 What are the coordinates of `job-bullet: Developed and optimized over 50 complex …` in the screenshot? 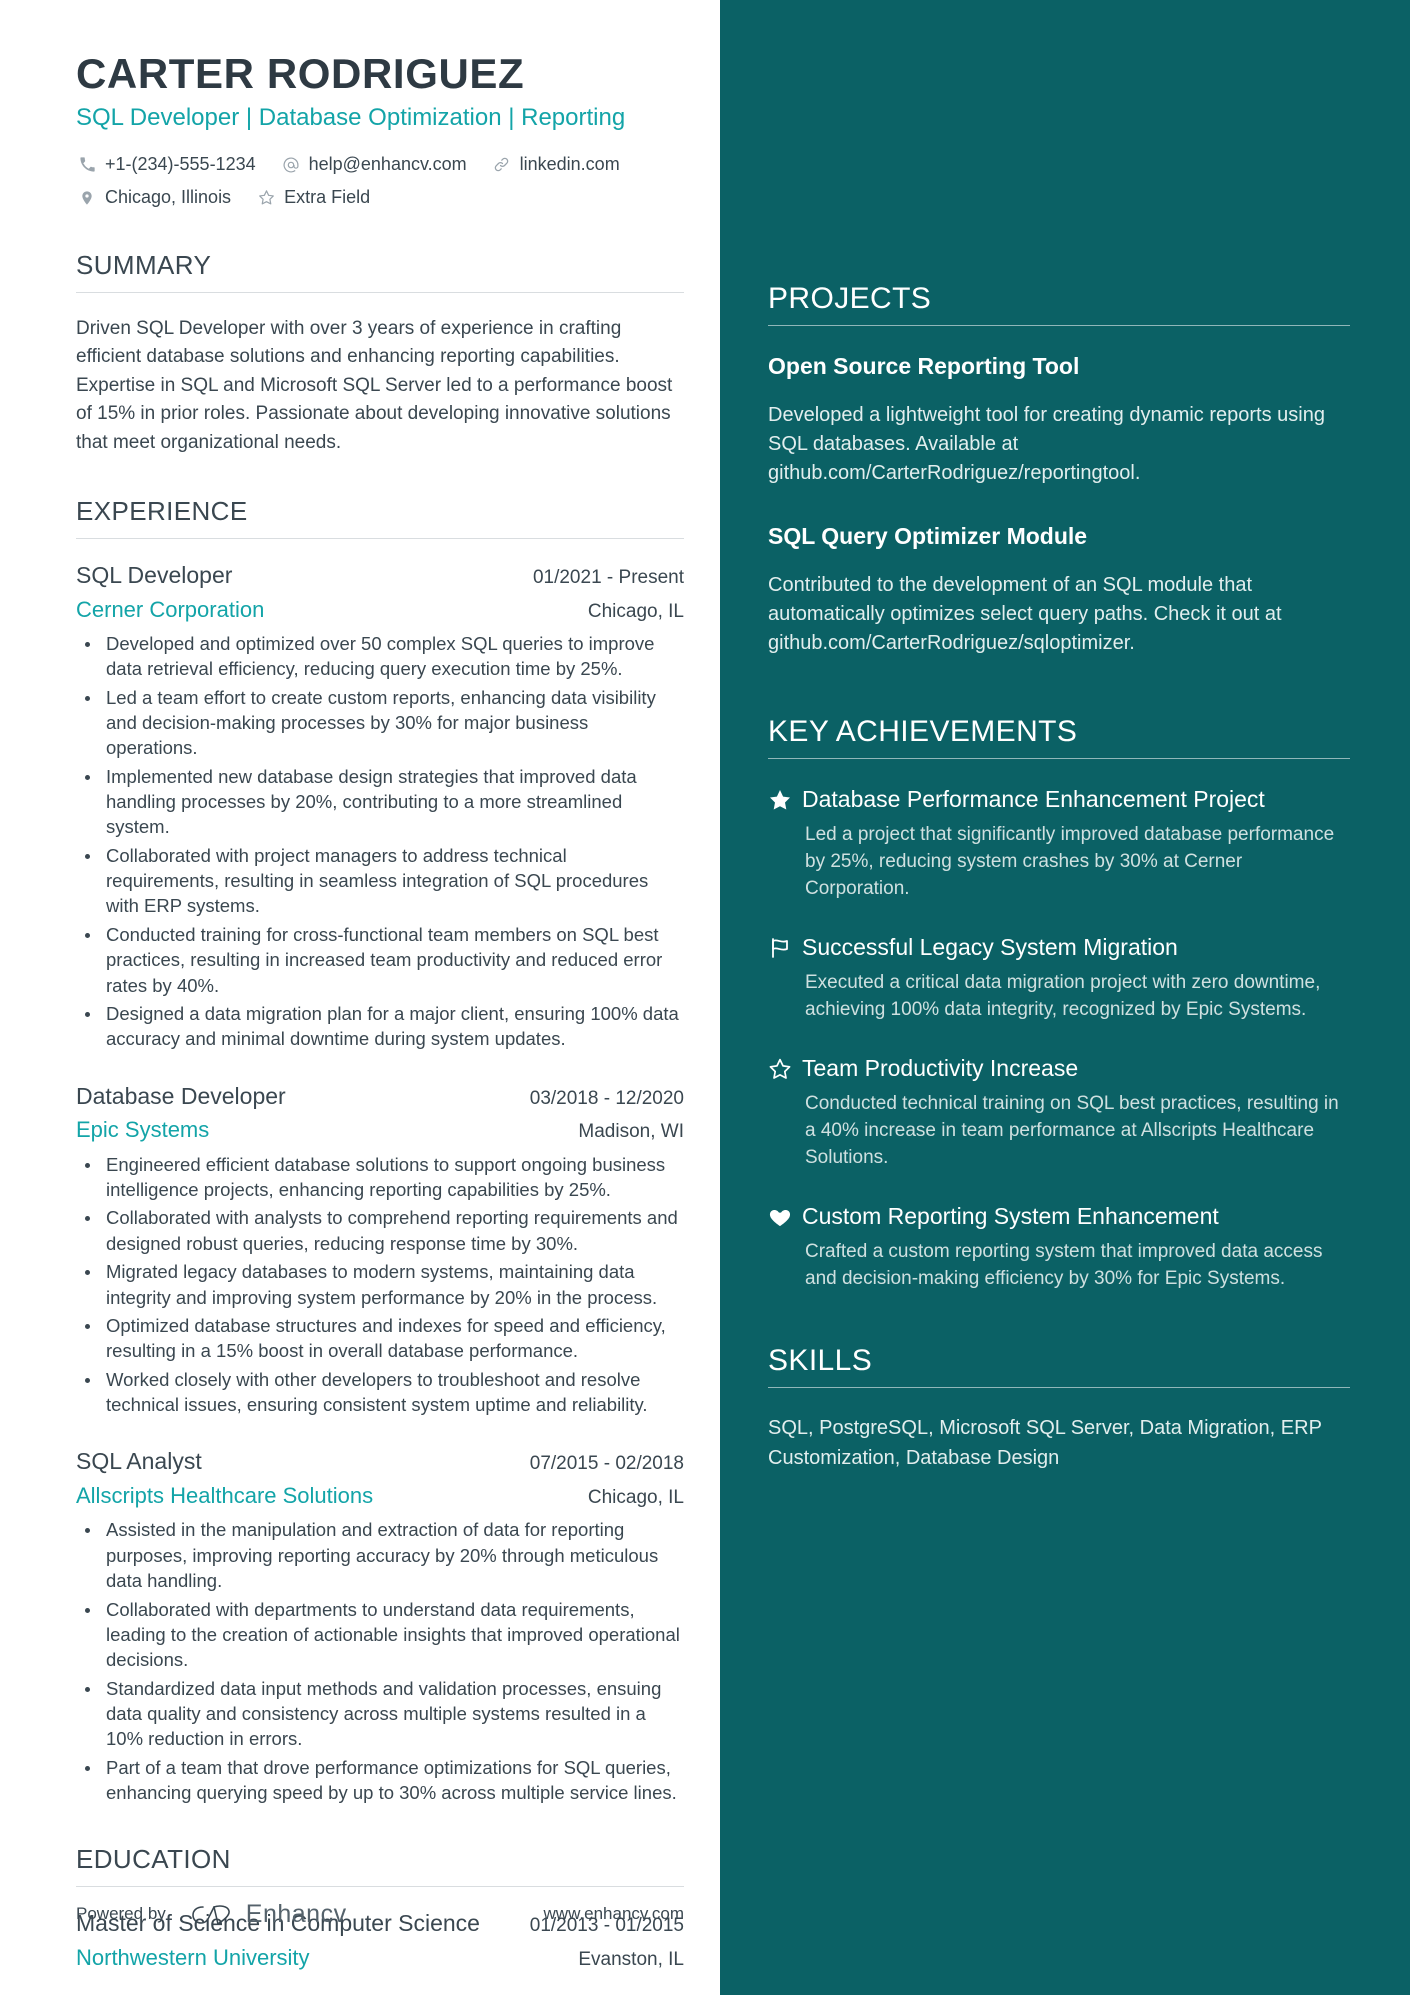 It's located at (393, 656).